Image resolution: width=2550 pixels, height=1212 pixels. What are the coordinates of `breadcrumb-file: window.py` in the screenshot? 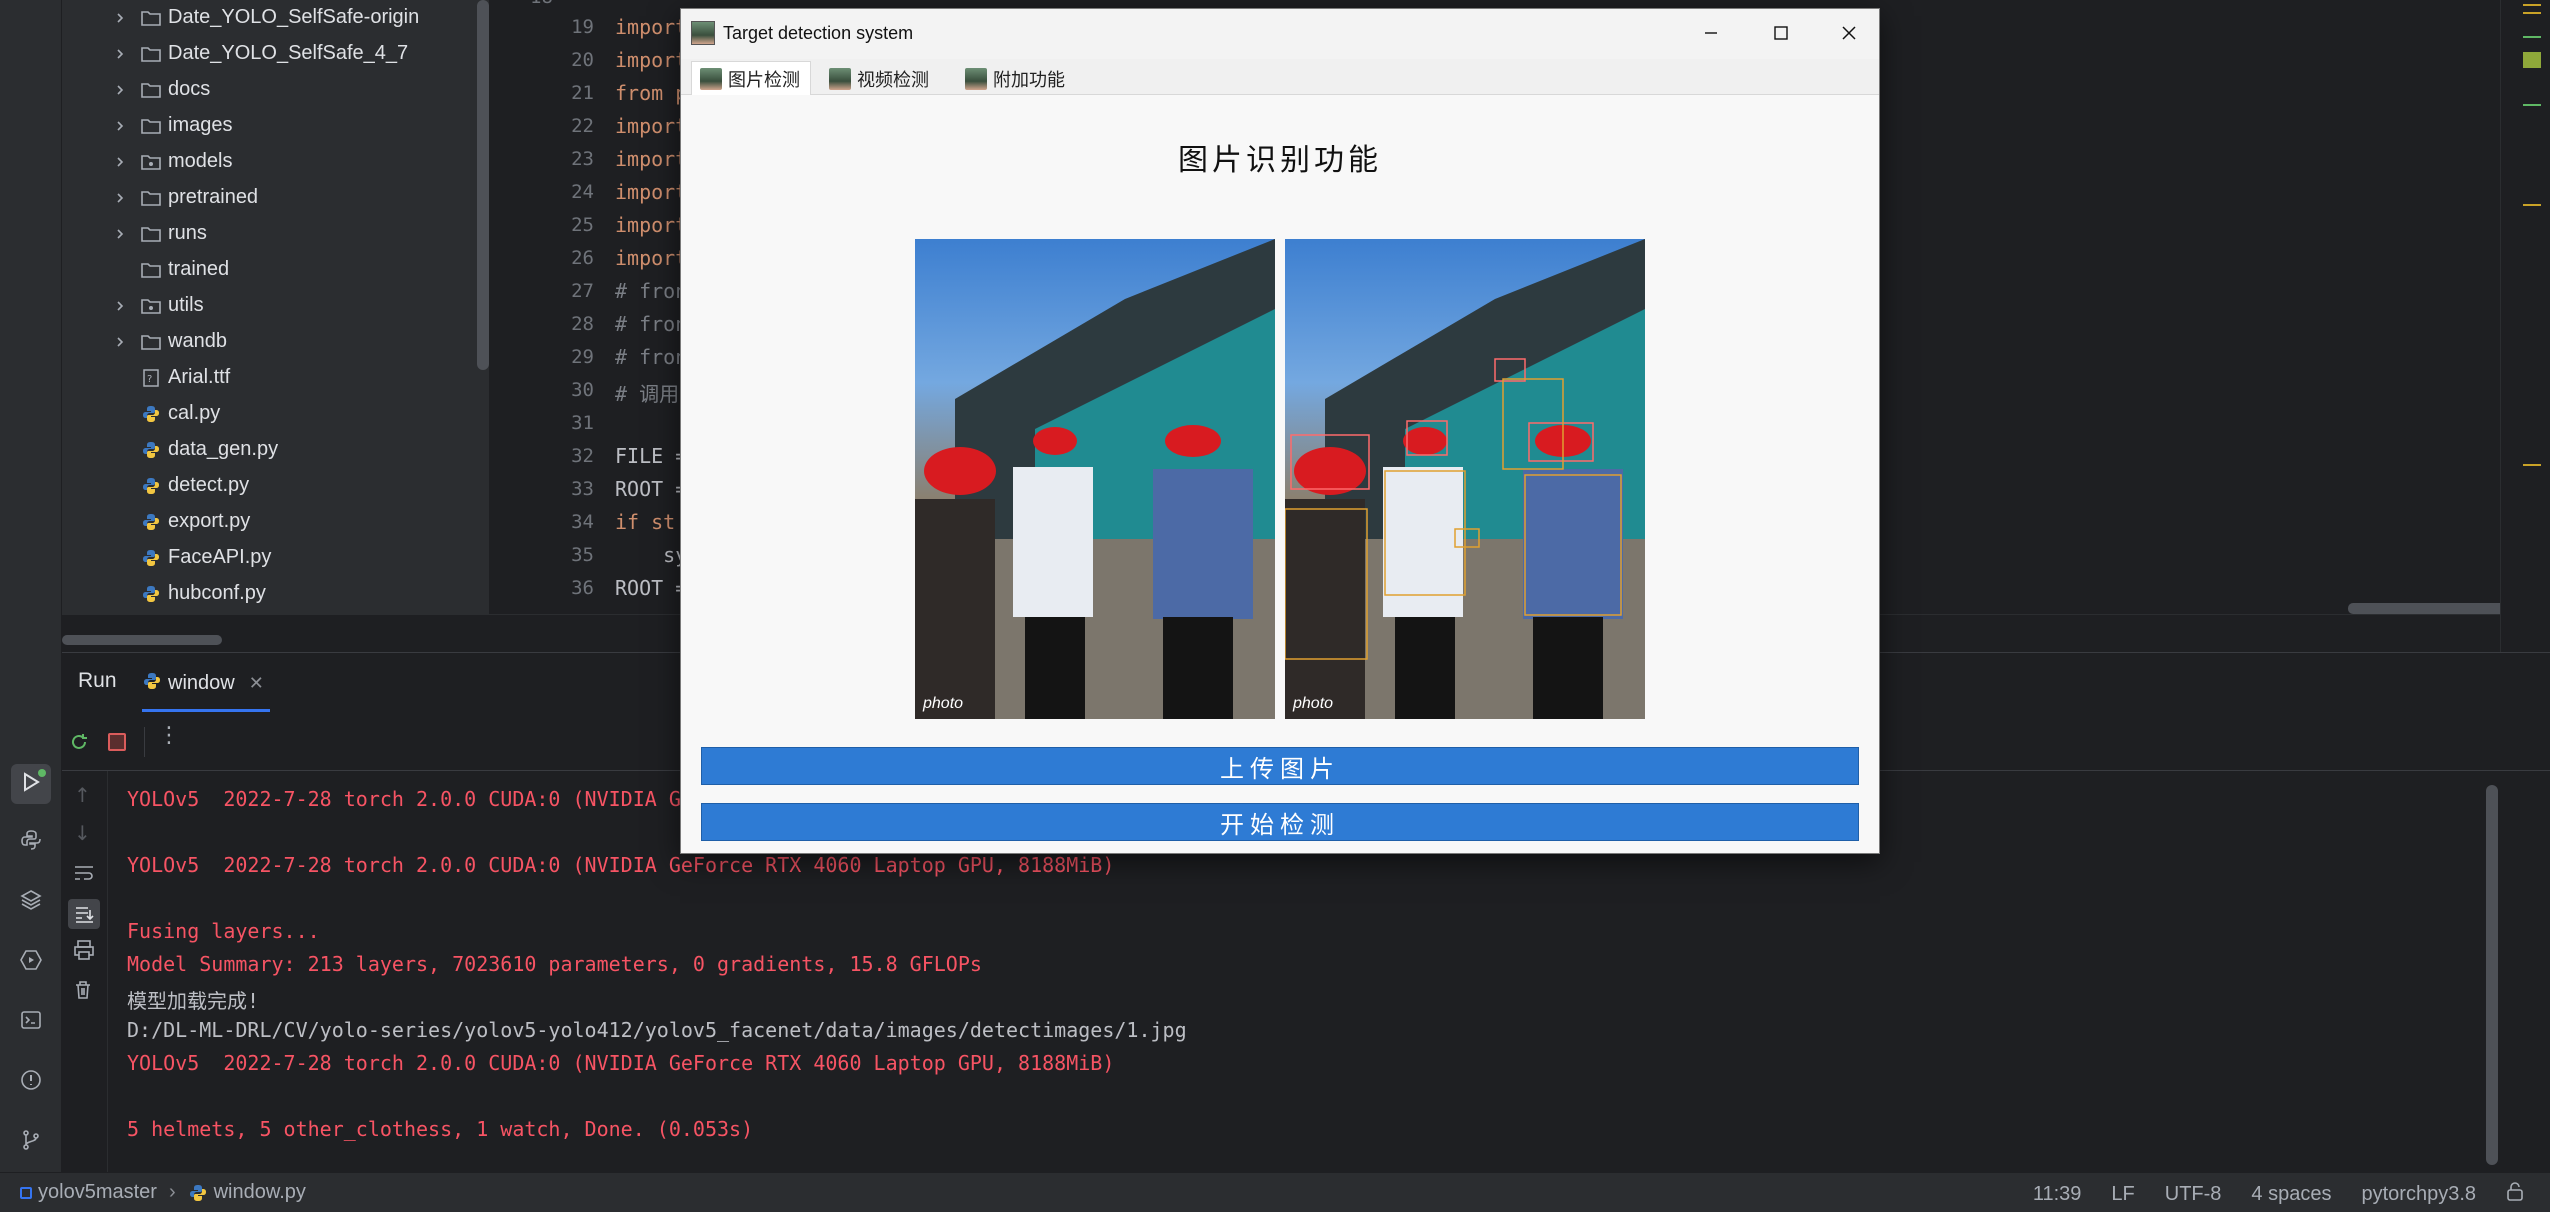 It's located at (260, 1192).